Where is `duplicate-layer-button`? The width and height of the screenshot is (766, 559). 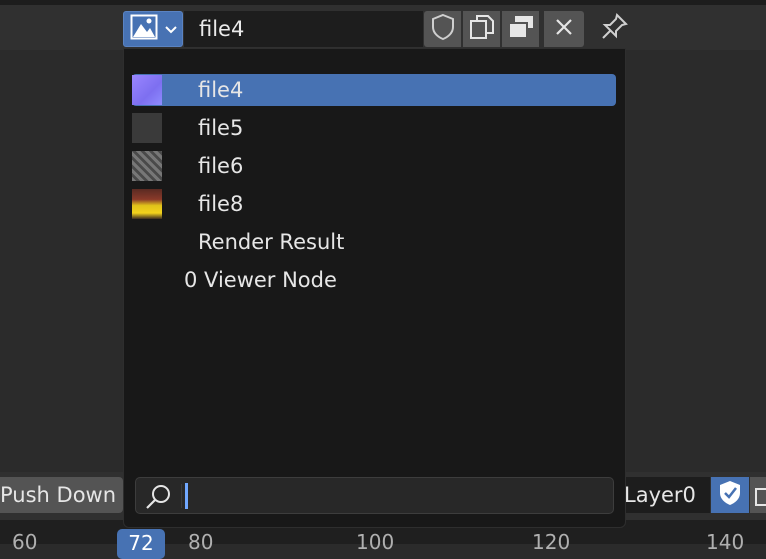
duplicate-layer-button is located at coordinates (758, 495).